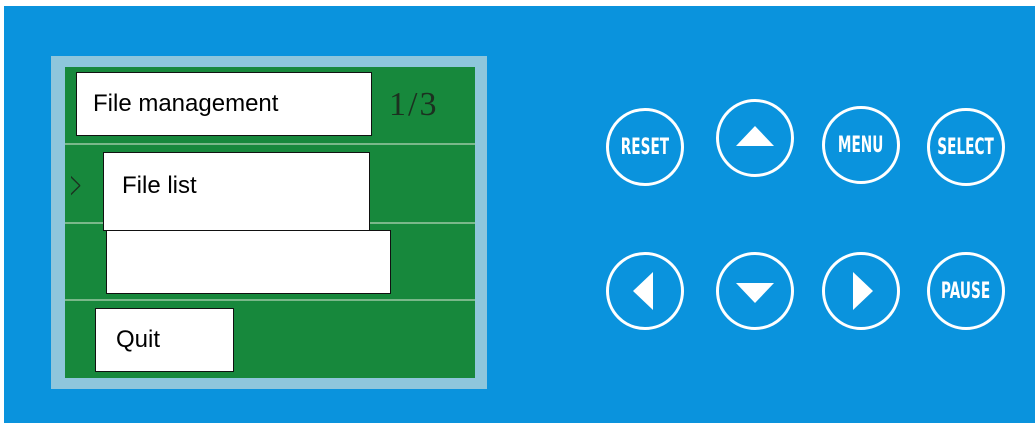 This screenshot has height=425, width=1035. I want to click on right-button, so click(861, 291).